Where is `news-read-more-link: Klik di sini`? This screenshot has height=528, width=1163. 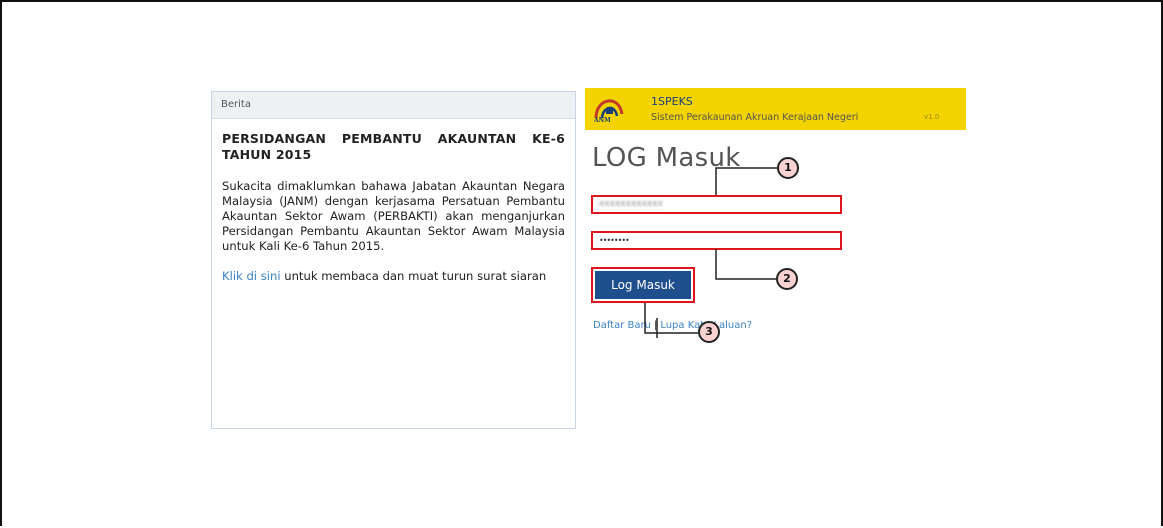 news-read-more-link: Klik di sini is located at coordinates (251, 276).